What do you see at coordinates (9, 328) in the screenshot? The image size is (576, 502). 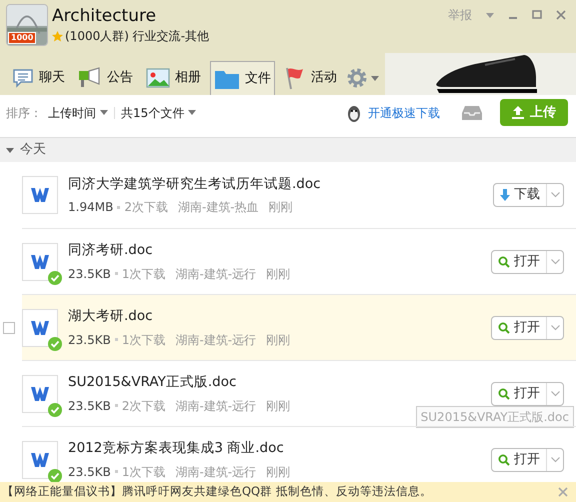 I see `row-checkbox` at bounding box center [9, 328].